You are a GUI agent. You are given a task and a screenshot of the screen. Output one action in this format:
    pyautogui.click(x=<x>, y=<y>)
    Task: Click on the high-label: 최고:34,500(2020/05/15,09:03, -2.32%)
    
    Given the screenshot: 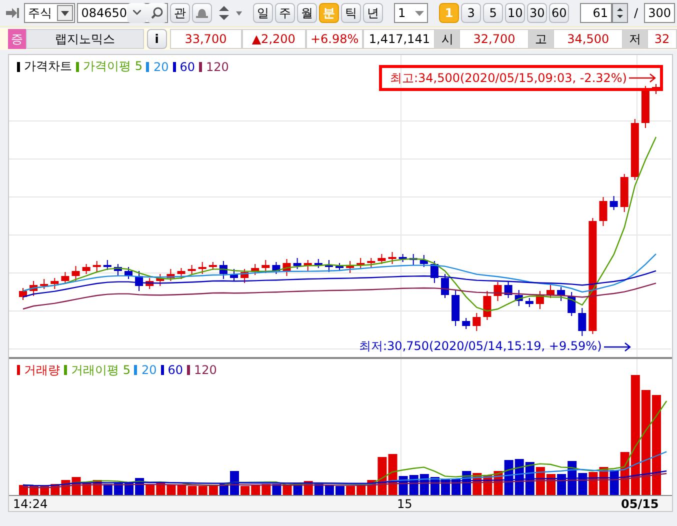 What is the action you would take?
    pyautogui.click(x=508, y=78)
    